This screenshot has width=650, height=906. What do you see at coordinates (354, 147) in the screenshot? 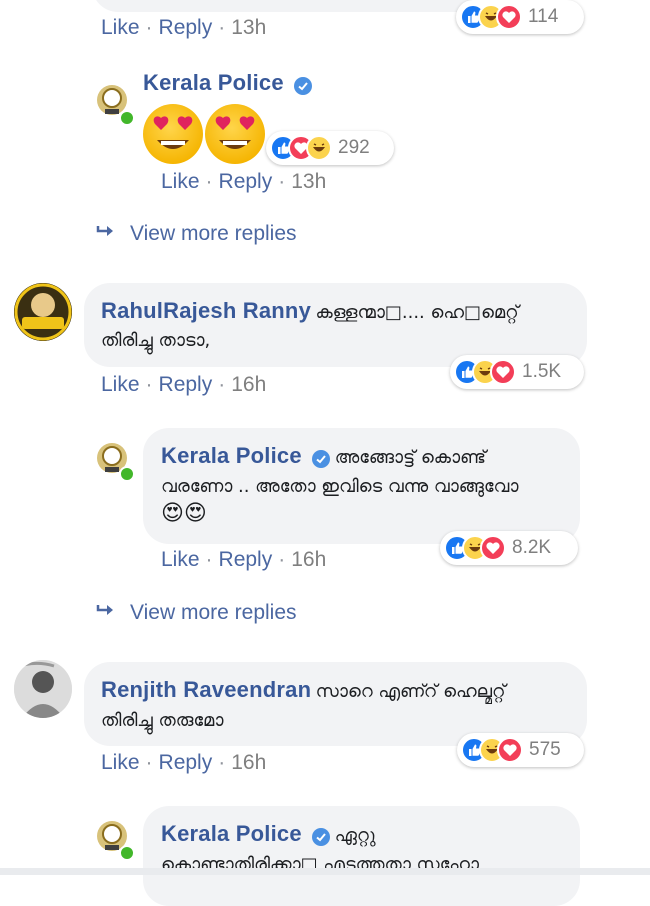
I see `reaction-count: 292` at bounding box center [354, 147].